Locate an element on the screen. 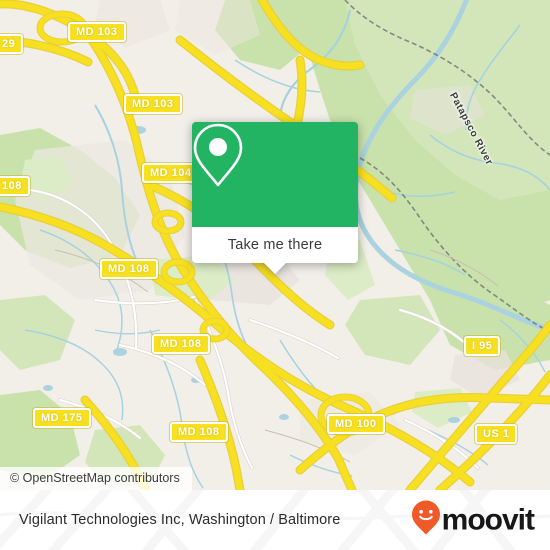  take-me-there-label: Take me there is located at coordinates (275, 245).